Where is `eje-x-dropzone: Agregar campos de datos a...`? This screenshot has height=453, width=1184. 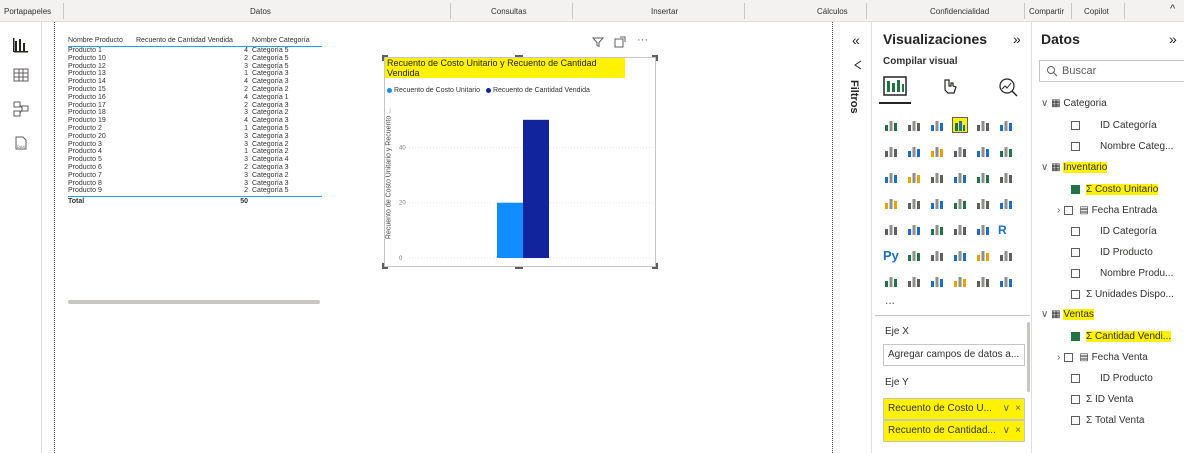 eje-x-dropzone: Agregar campos de datos a... is located at coordinates (954, 355).